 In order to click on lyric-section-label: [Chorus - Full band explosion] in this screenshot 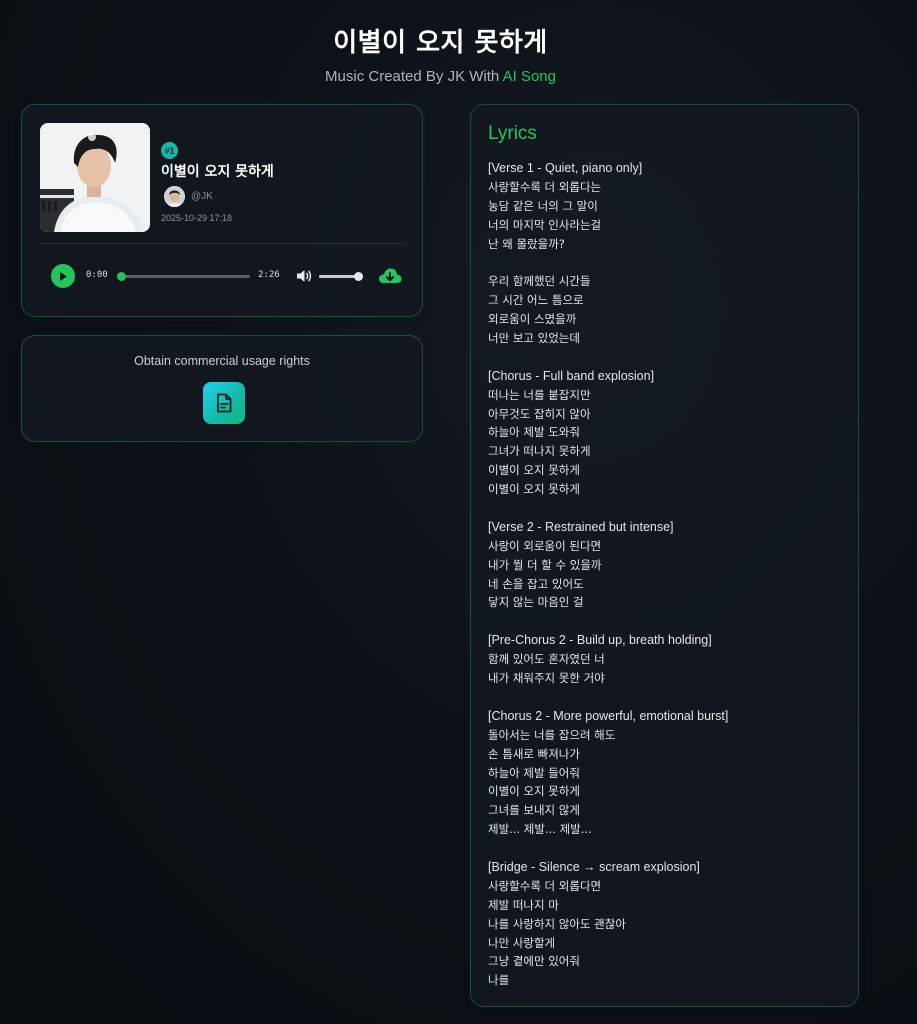, I will do `click(571, 375)`.